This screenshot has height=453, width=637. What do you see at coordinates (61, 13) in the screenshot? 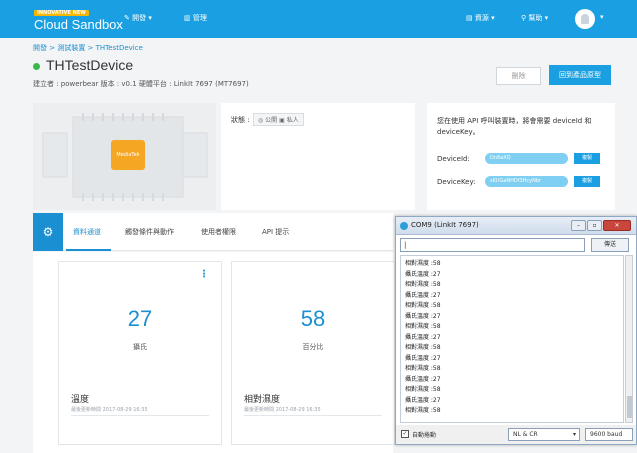
I see `brand-badge: INNOVATIVE NEW` at bounding box center [61, 13].